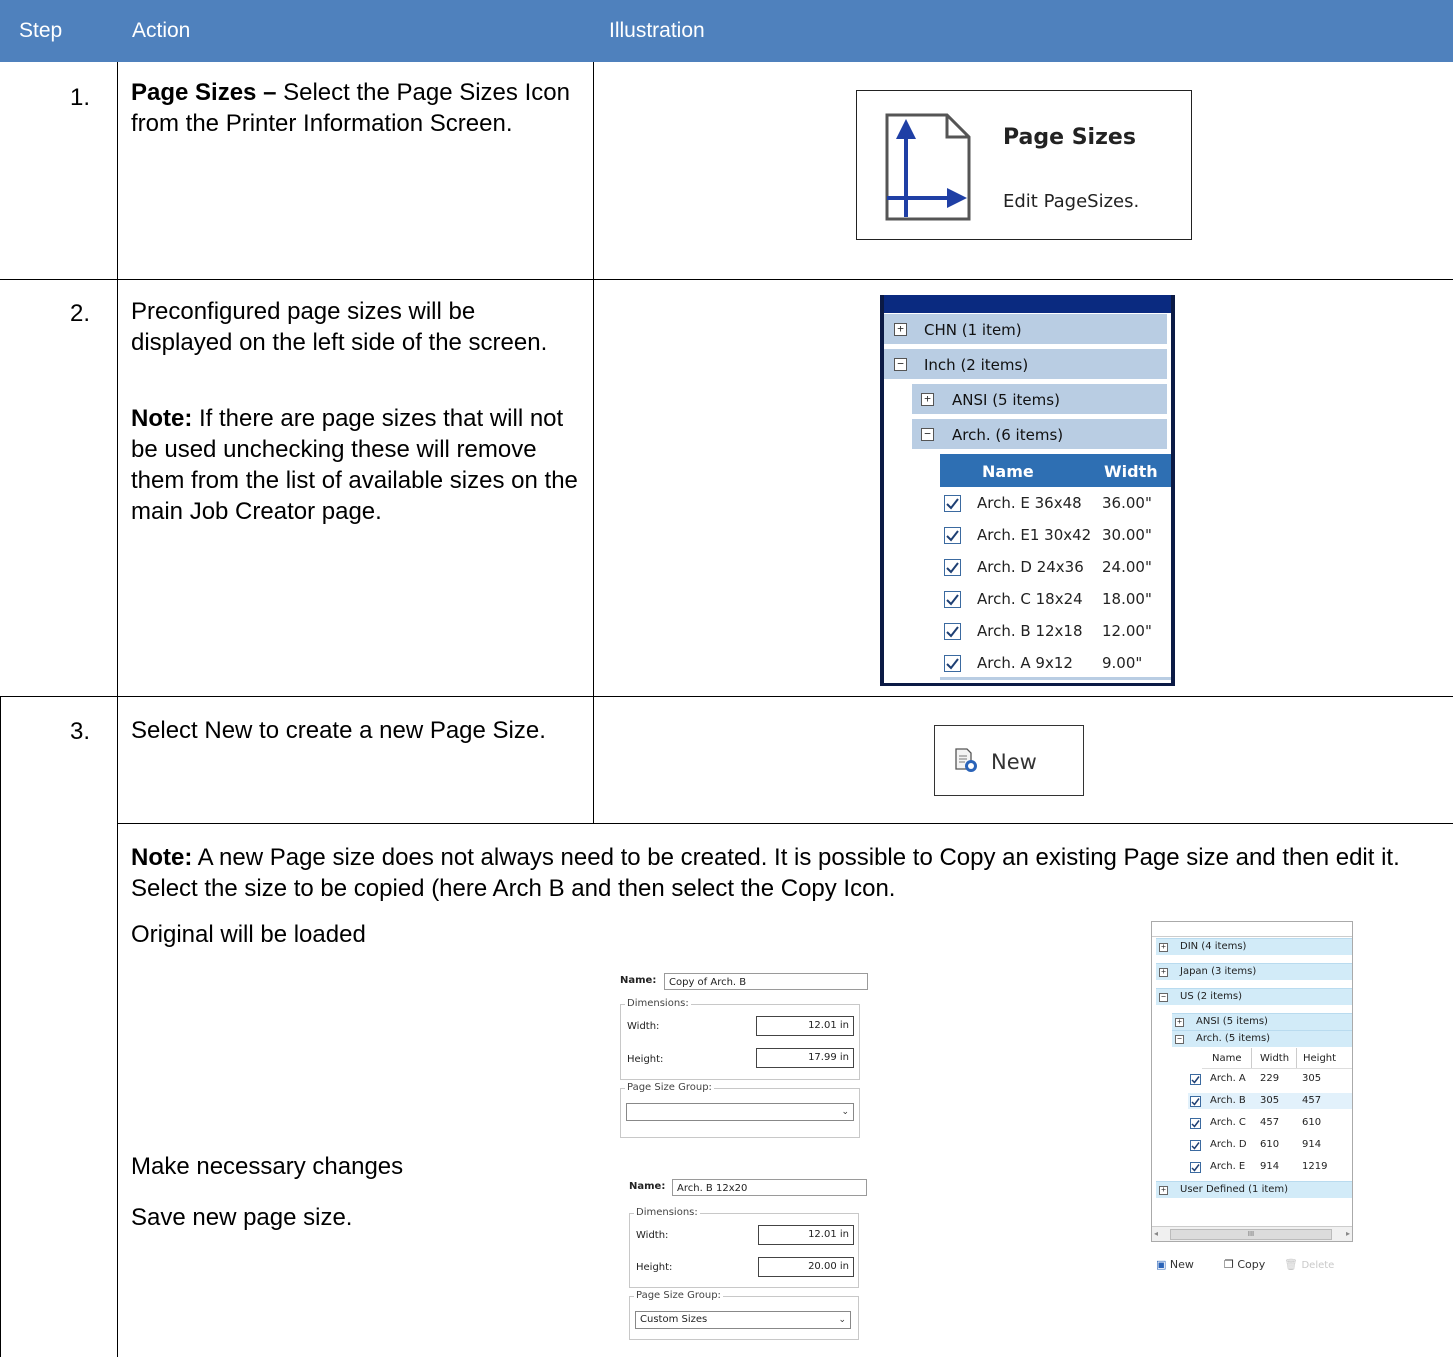 The image size is (1453, 1357). What do you see at coordinates (1055, 599) in the screenshot?
I see `list-item: Arch. C 18x24 18.00"` at bounding box center [1055, 599].